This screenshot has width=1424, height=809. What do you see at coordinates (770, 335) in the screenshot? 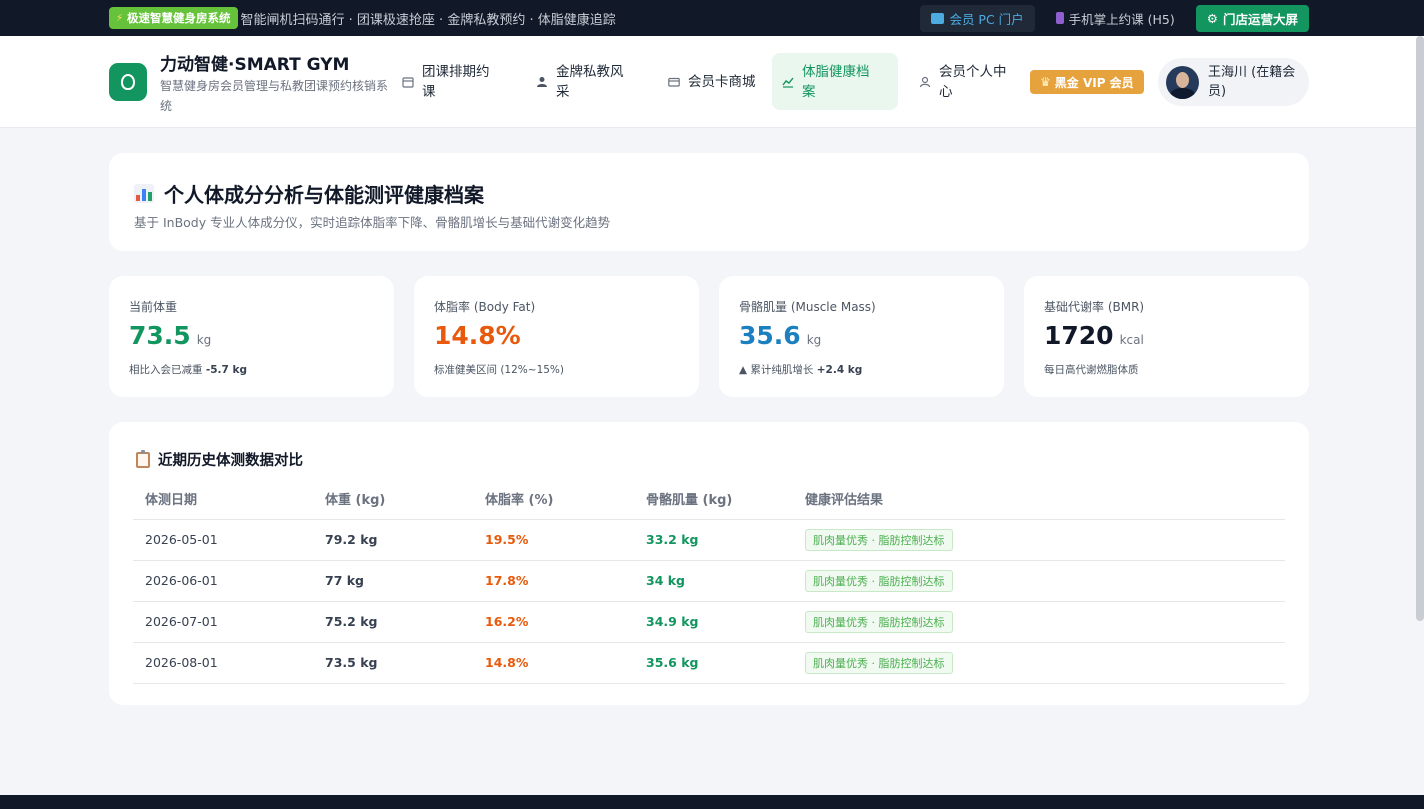
I see `stat-value: 35.6` at bounding box center [770, 335].